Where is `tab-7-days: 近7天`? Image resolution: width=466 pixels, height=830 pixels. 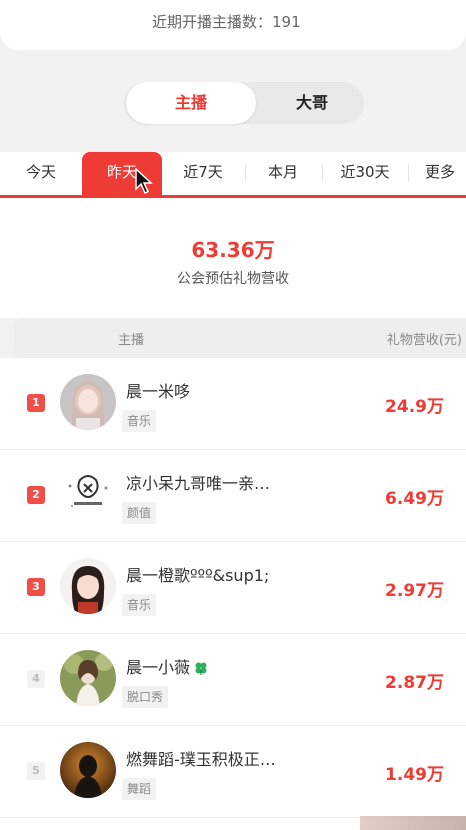
tab-7-days: 近7天 is located at coordinates (203, 173).